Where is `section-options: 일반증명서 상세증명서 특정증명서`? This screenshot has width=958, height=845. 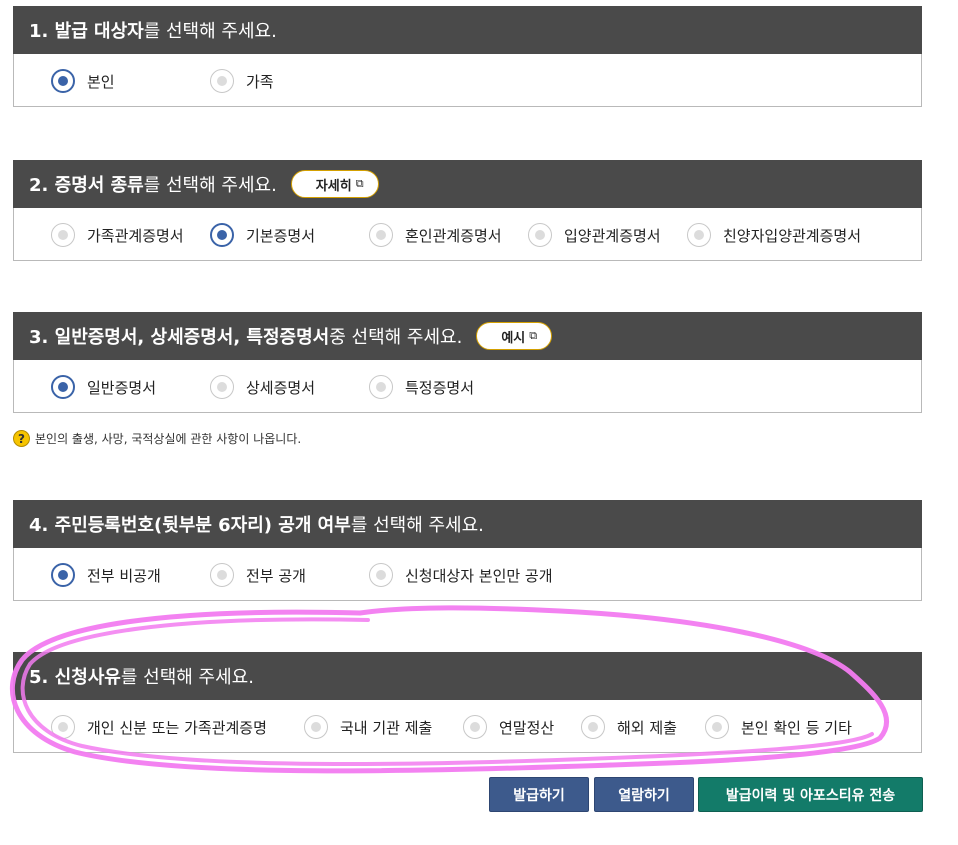
section-options: 일반증명서 상세증명서 특정증명서 is located at coordinates (467, 386).